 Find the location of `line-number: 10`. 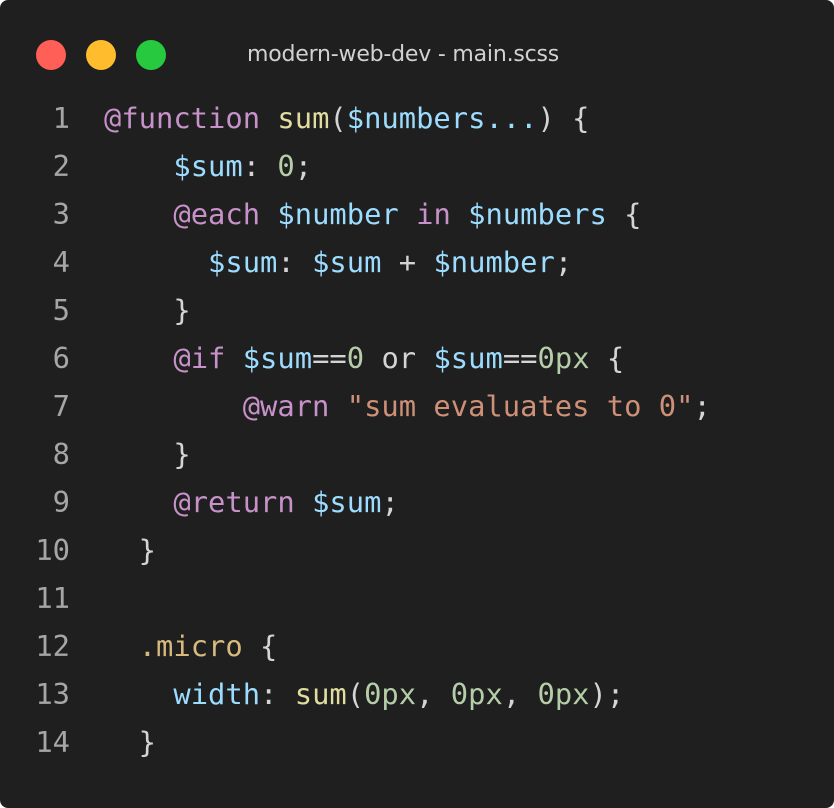

line-number: 10 is located at coordinates (52, 550).